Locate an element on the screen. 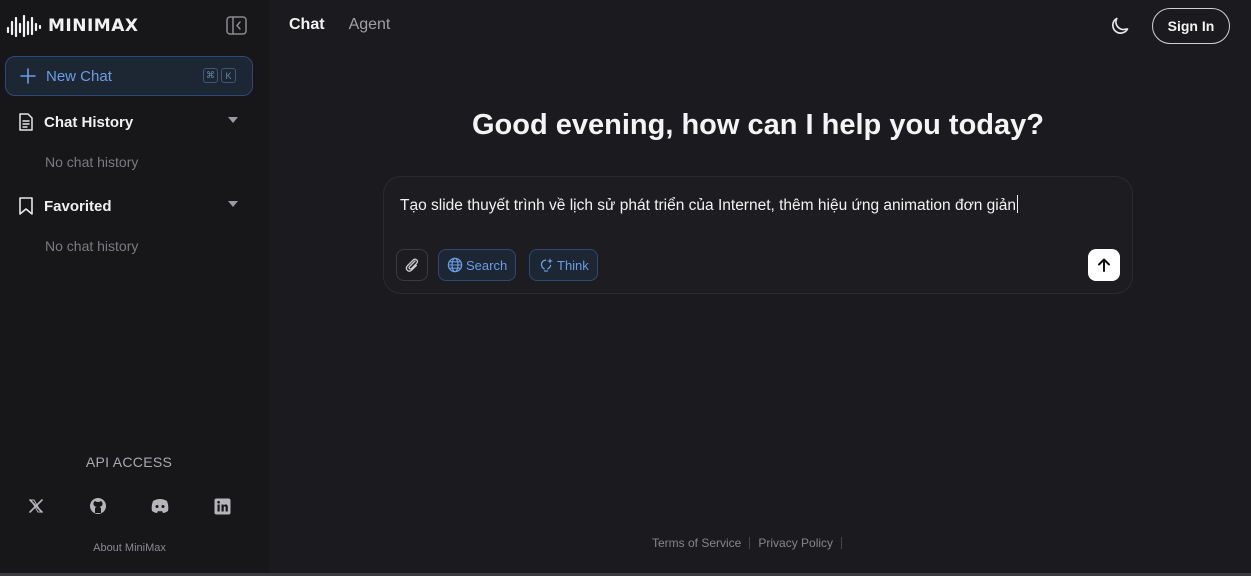 Image resolution: width=1251 pixels, height=576 pixels. discord-icon is located at coordinates (160, 506).